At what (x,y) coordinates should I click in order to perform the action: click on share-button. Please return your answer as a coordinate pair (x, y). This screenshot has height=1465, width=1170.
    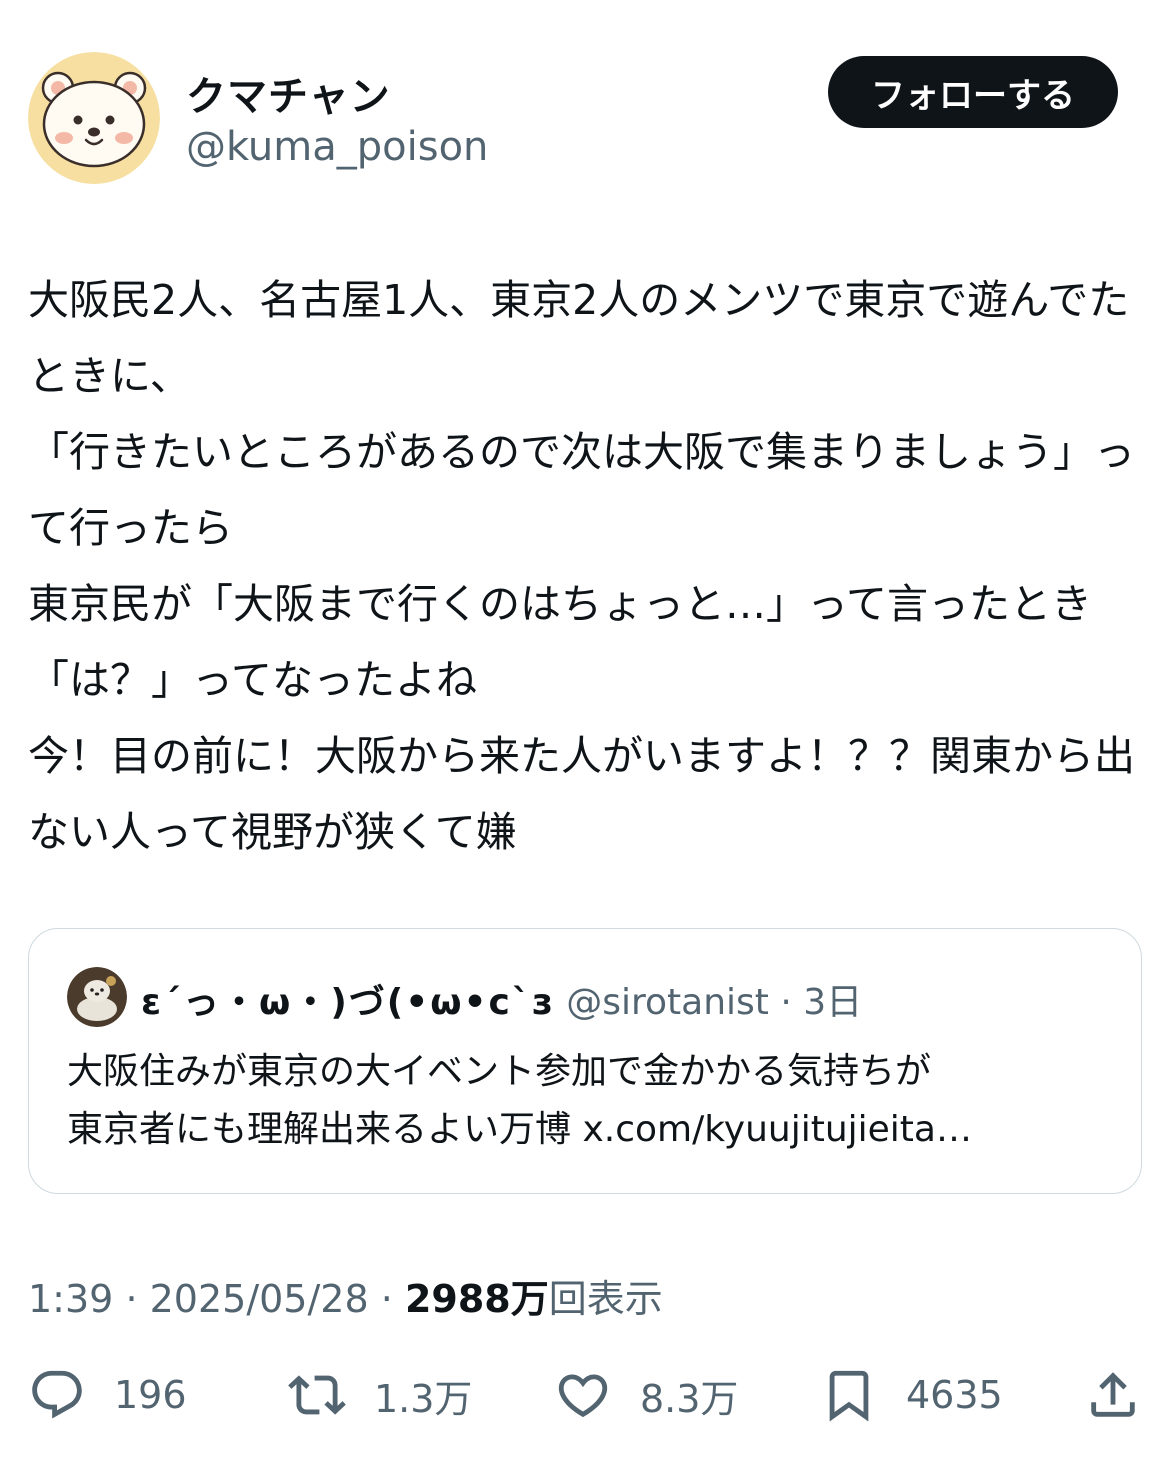
    Looking at the image, I should click on (1113, 1395).